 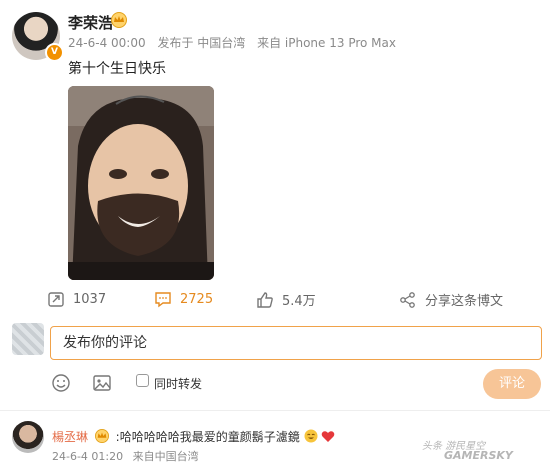 I want to click on reply-author: 楊丞琳, so click(x=70, y=437).